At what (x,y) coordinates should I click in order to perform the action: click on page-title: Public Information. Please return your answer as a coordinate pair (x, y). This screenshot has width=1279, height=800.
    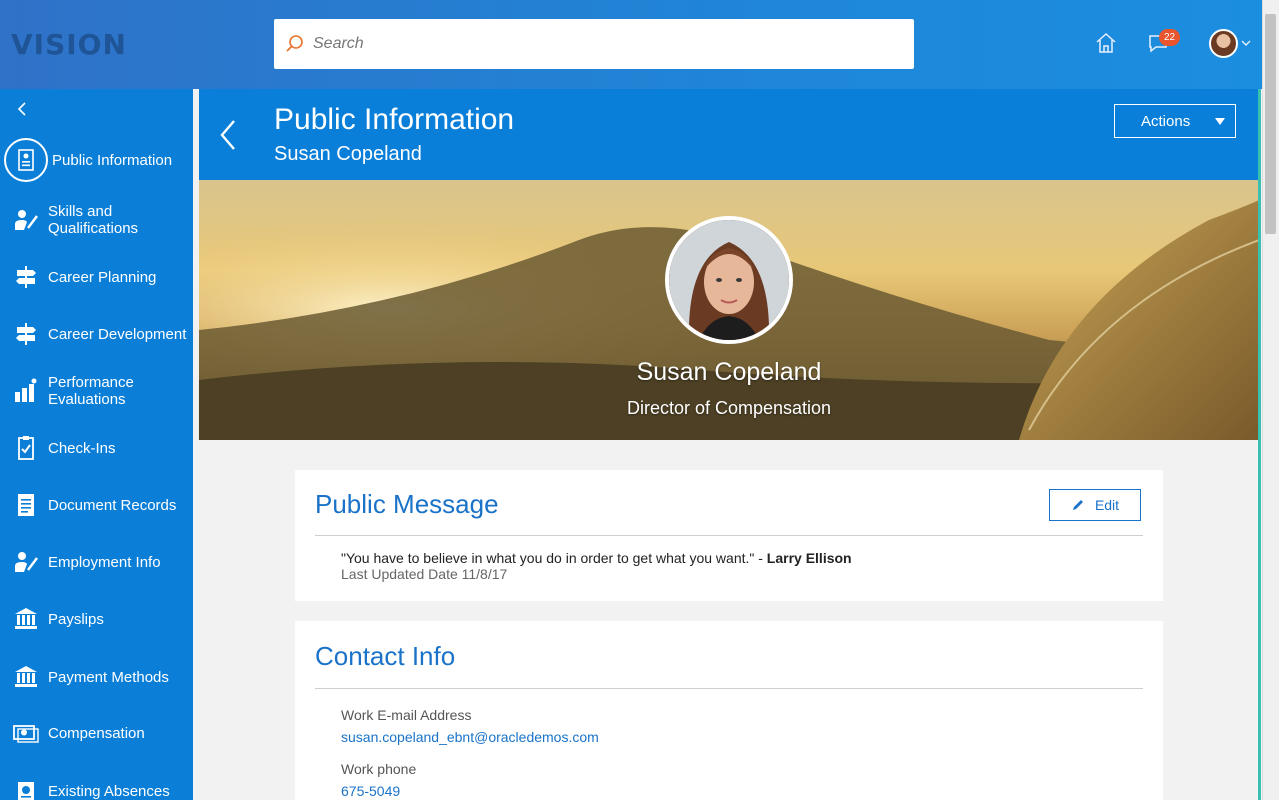
    Looking at the image, I should click on (394, 119).